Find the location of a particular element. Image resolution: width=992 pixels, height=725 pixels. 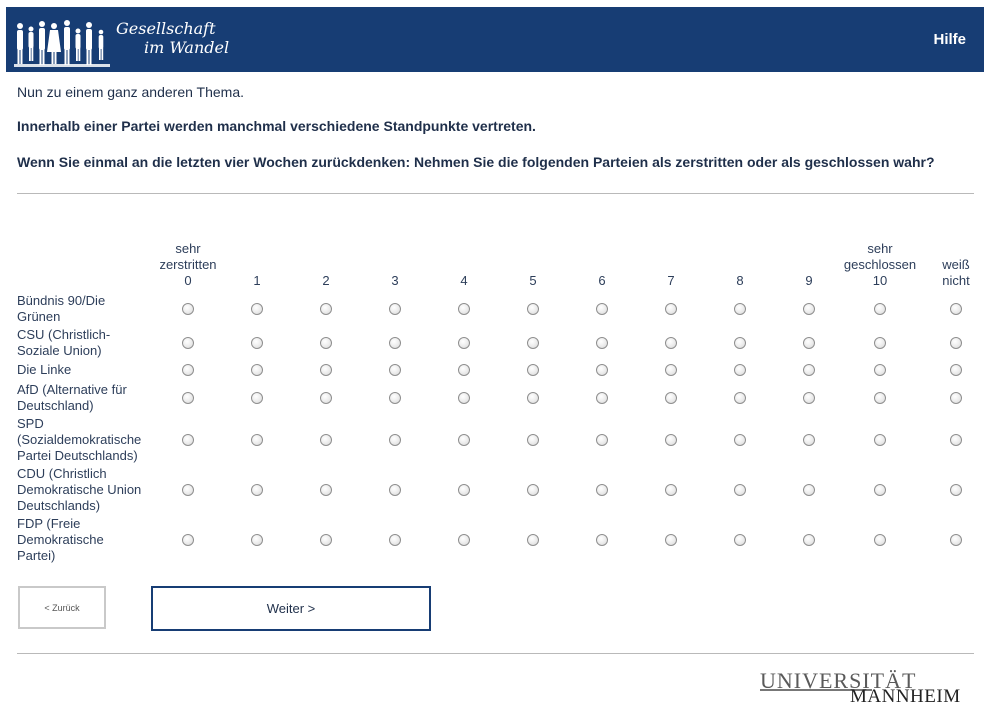

party-label: Die Linke is located at coordinates (87, 370).